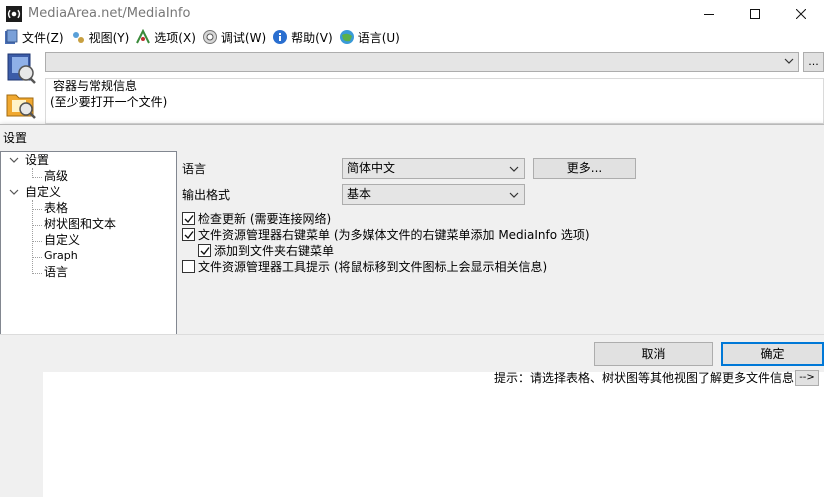  I want to click on window-title: MediaArea.net/MediaInfo, so click(109, 13).